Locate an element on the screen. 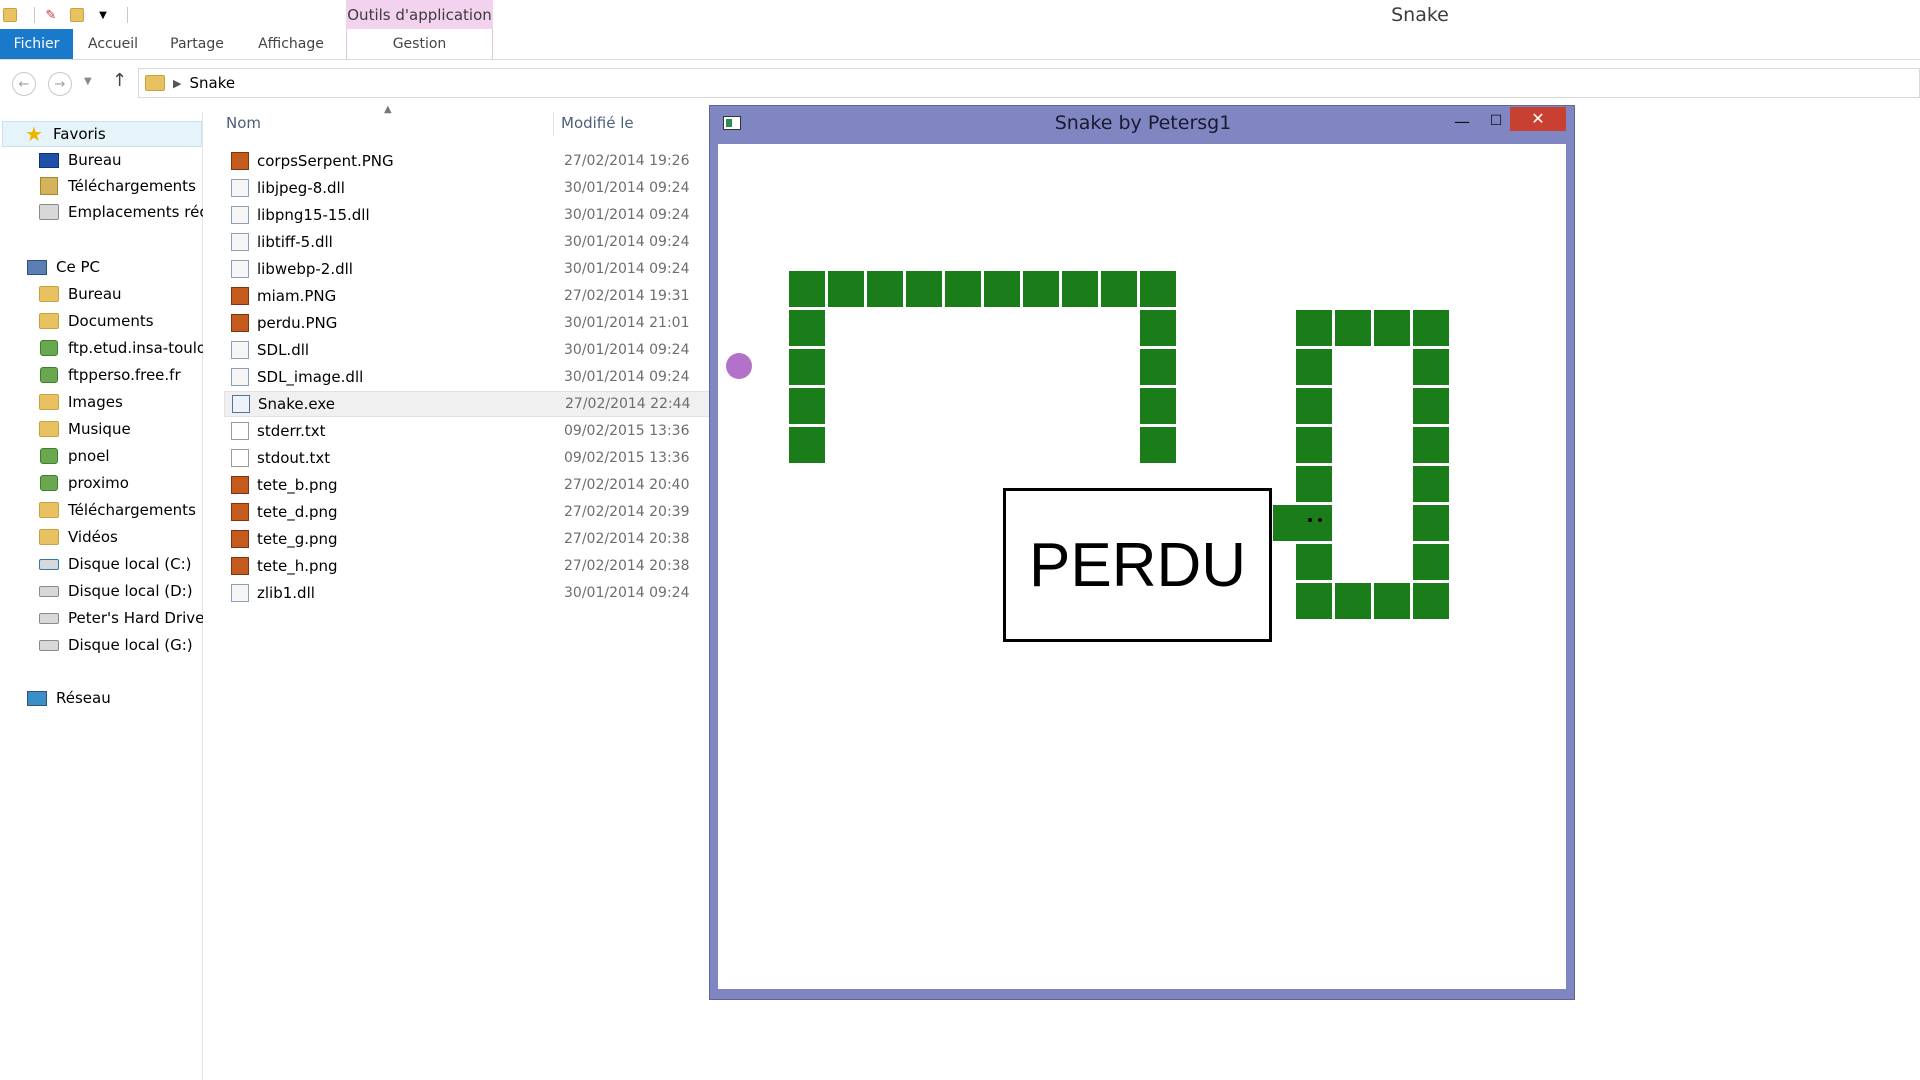 This screenshot has height=1080, width=1920. tab-partage: Partage is located at coordinates (197, 44).